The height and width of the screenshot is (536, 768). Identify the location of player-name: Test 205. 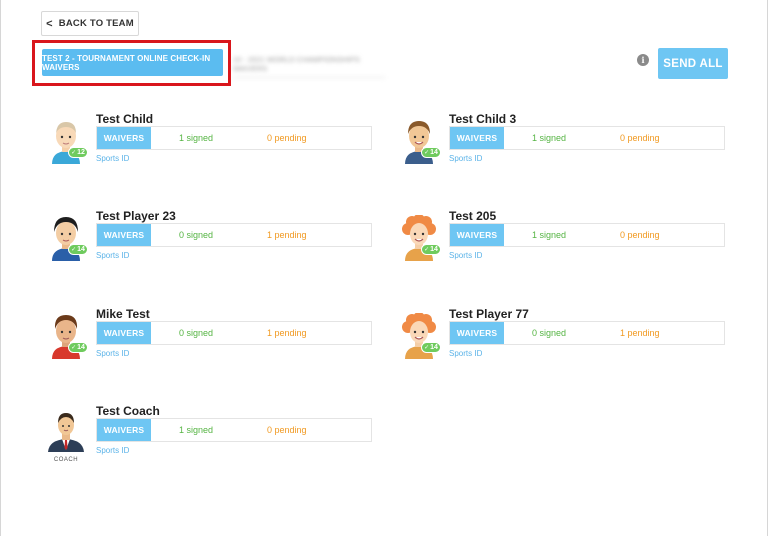
(473, 216).